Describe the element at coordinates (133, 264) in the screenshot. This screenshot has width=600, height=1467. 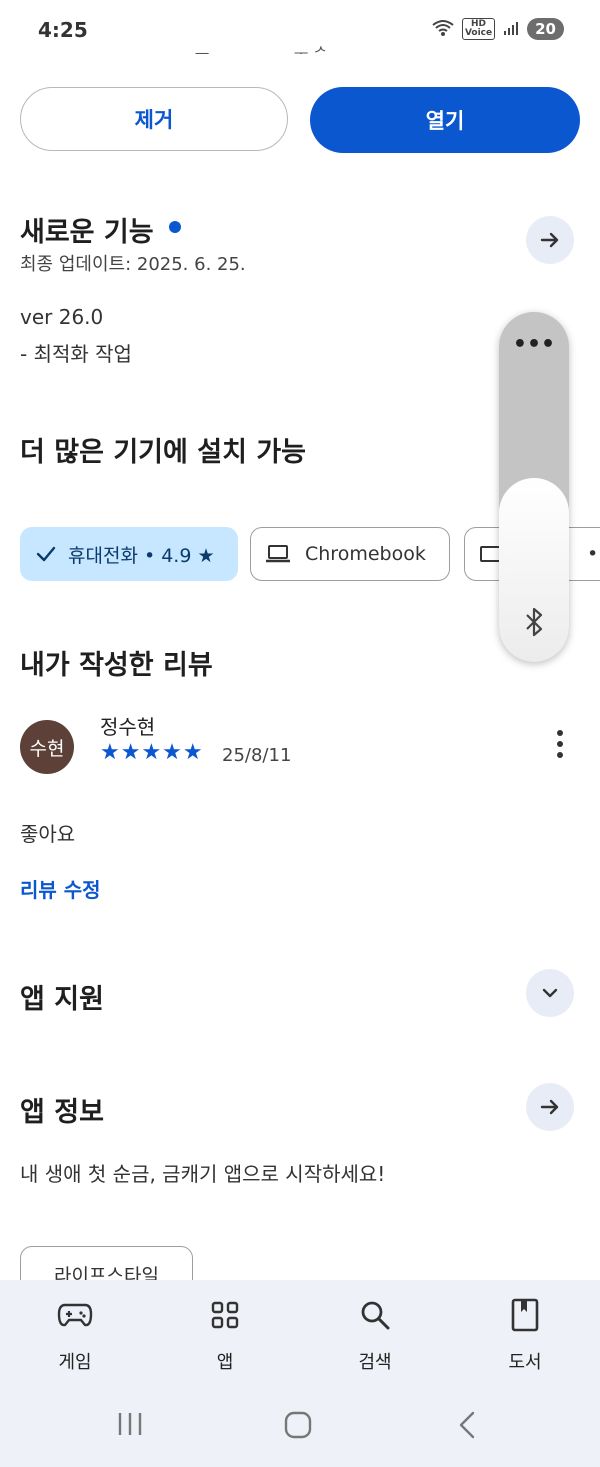
I see `last-updated: 최종 업데이트: 2025. 6. 25.` at that location.